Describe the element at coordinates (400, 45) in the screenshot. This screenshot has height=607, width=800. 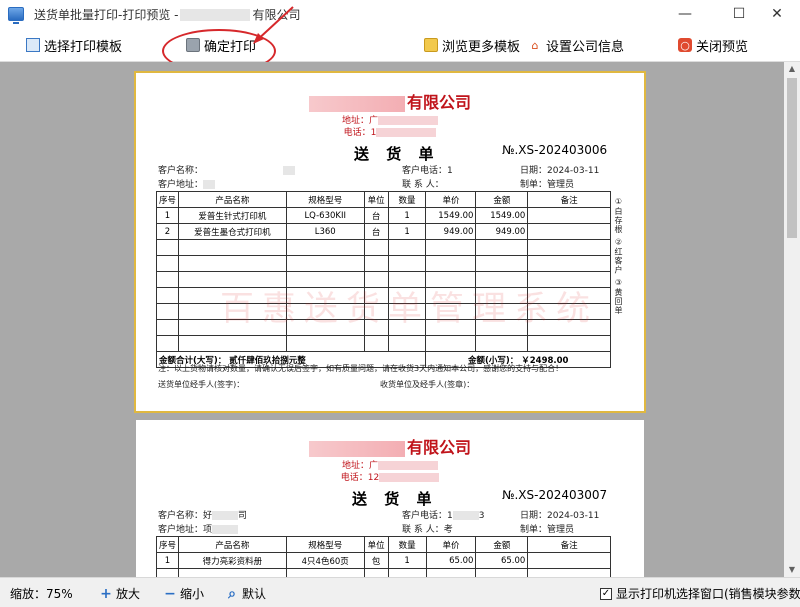
I see `toolbar: 选择打印模板 确定打印 浏览更多模板 ⌂ 设置公司信息 ○ 关闭预览` at that location.